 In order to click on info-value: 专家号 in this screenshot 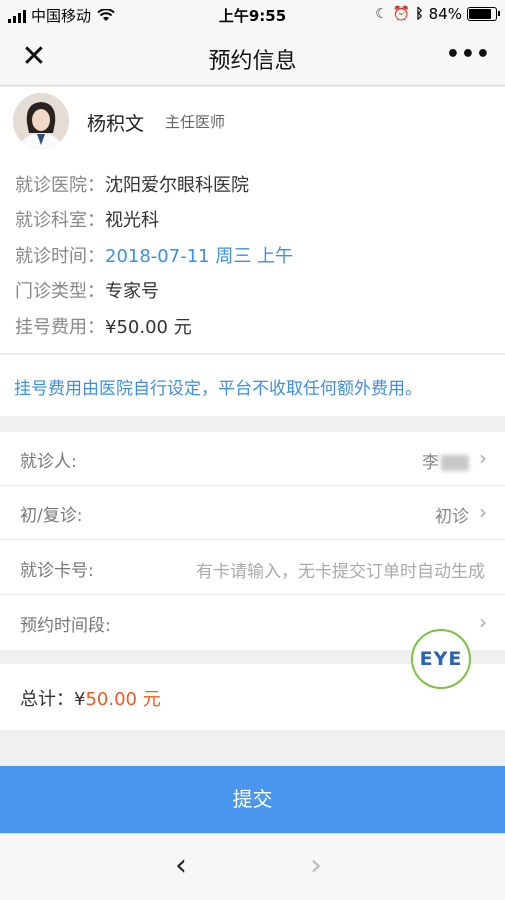, I will do `click(132, 291)`.